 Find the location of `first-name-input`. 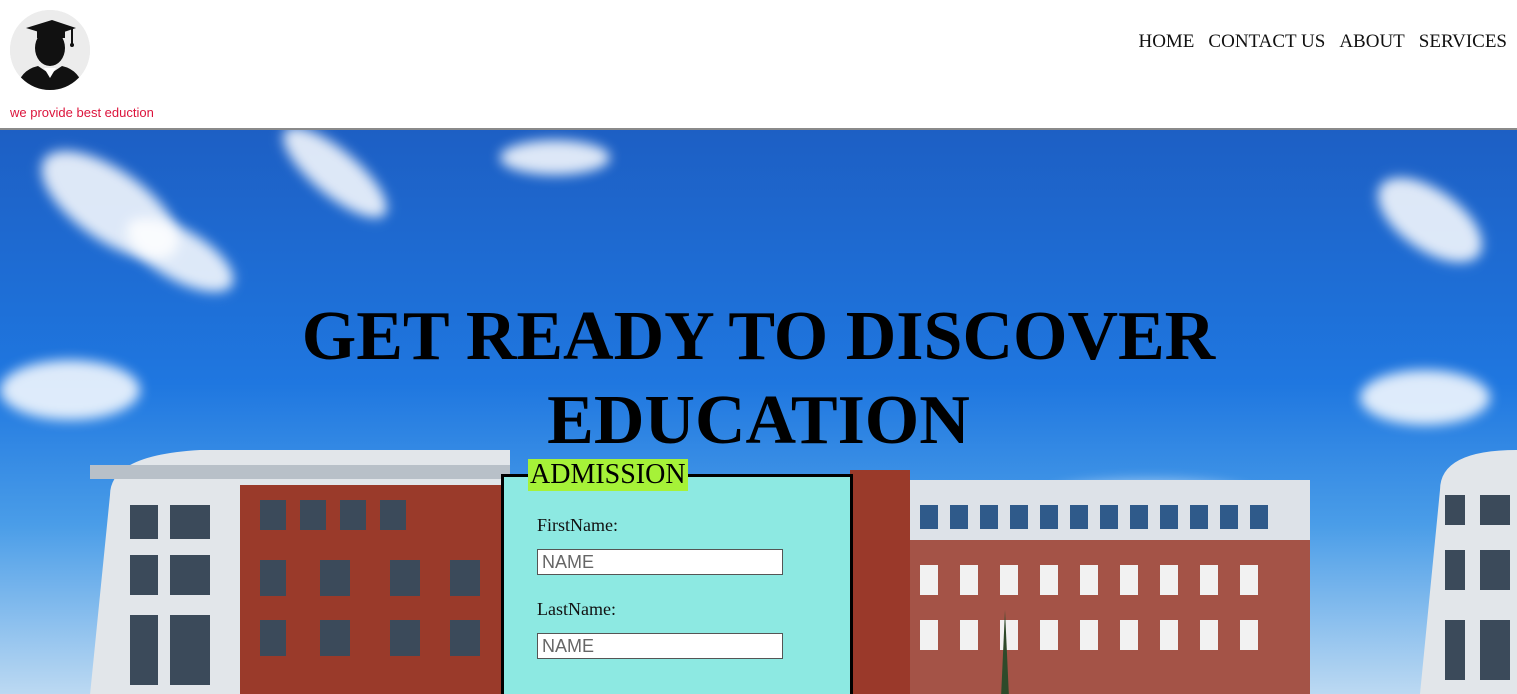

first-name-input is located at coordinates (660, 562).